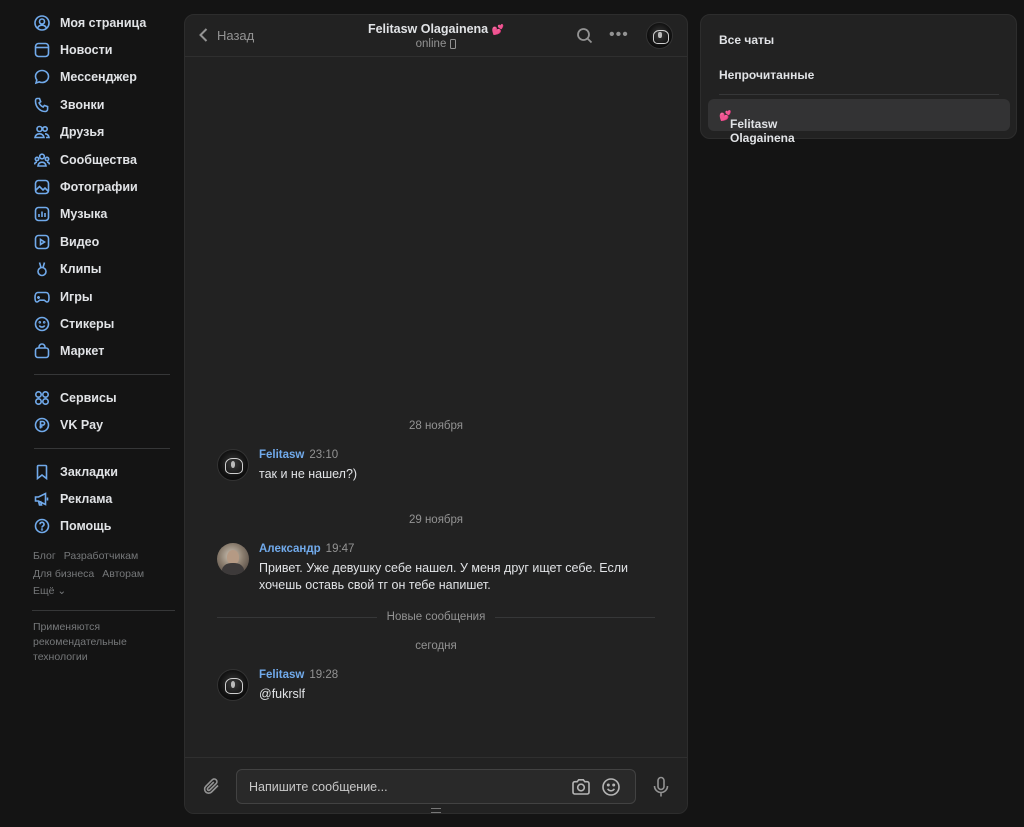 This screenshot has width=1024, height=827. I want to click on filter-unread: Непрочитанные, so click(766, 75).